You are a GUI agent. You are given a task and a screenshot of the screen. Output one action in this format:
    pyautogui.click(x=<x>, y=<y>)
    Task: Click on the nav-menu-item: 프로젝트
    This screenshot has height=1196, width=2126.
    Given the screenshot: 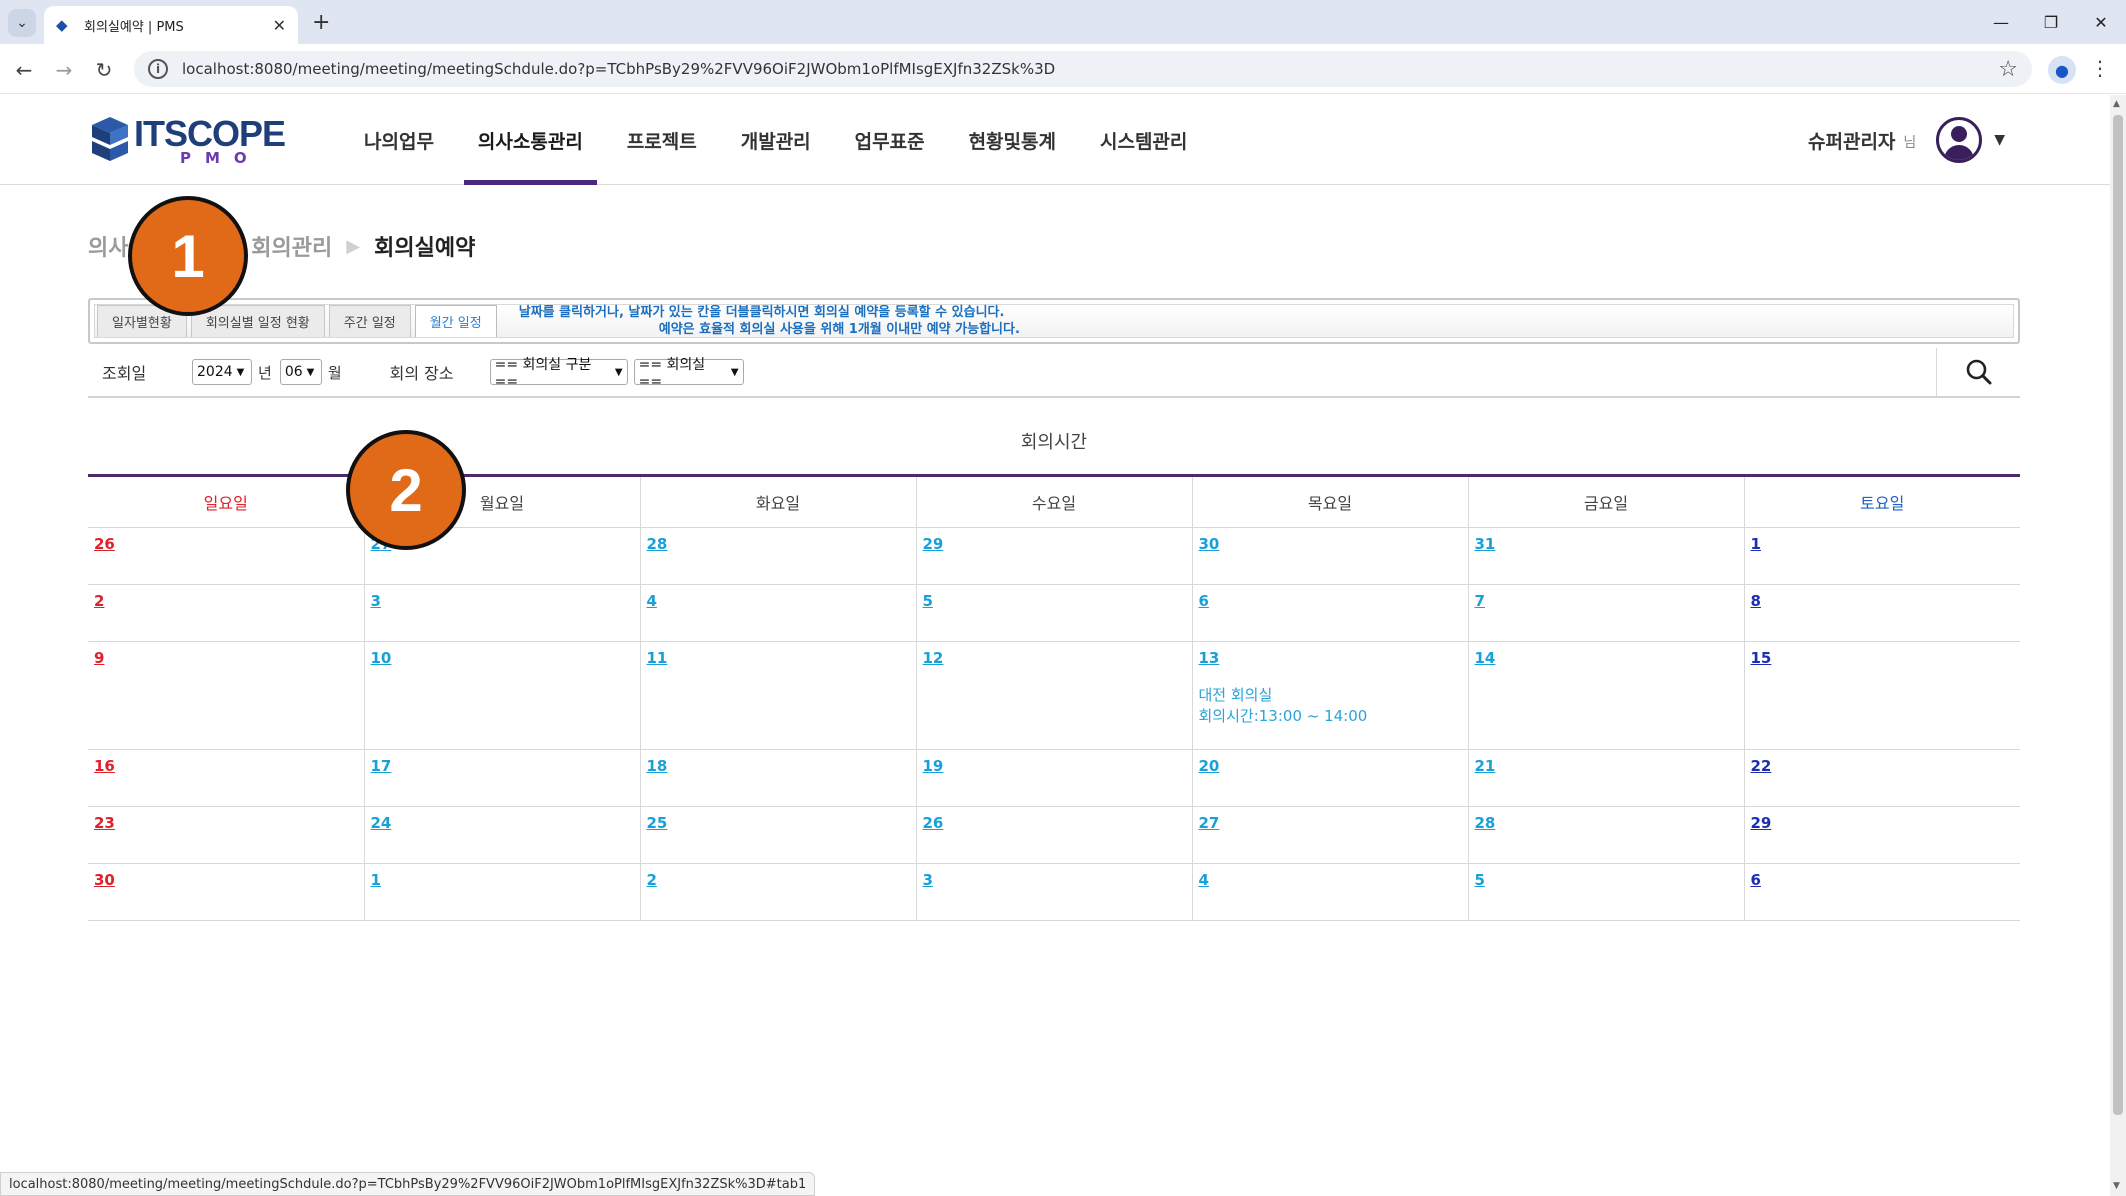 What is the action you would take?
    pyautogui.click(x=662, y=140)
    